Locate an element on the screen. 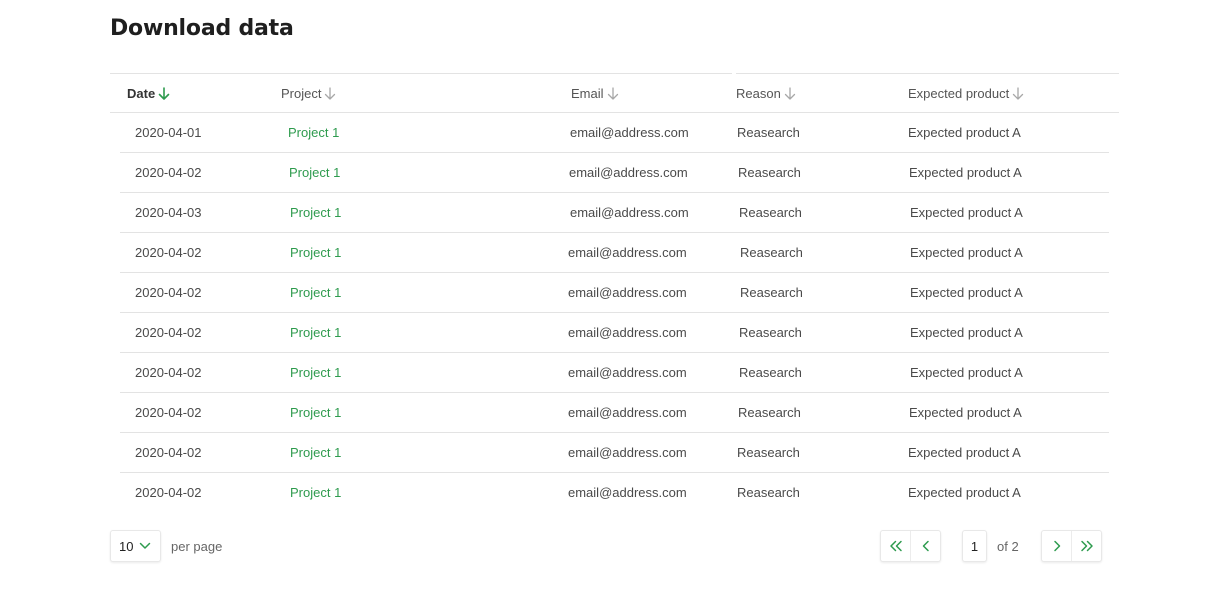  first-page-button is located at coordinates (895, 546).